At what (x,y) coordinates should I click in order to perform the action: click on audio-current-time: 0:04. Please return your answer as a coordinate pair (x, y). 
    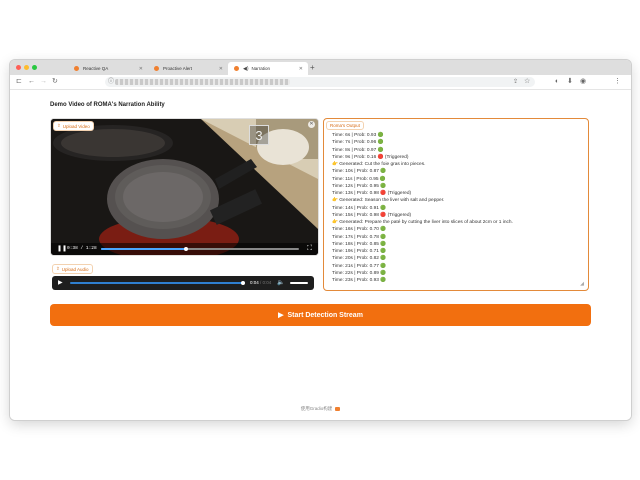
    Looking at the image, I should click on (254, 282).